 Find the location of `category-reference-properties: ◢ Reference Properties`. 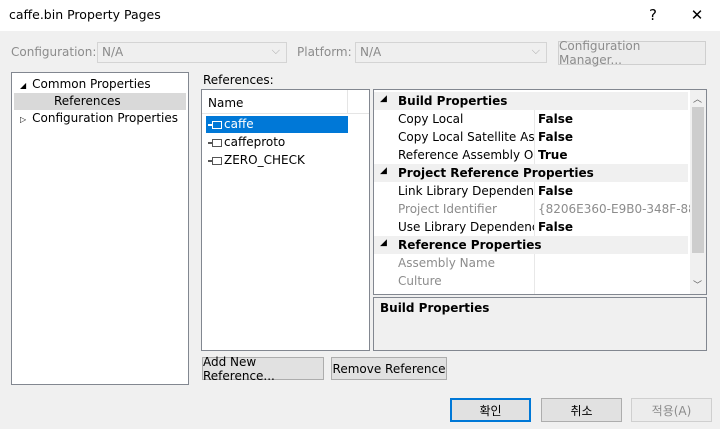

category-reference-properties: ◢ Reference Properties is located at coordinates (531, 245).